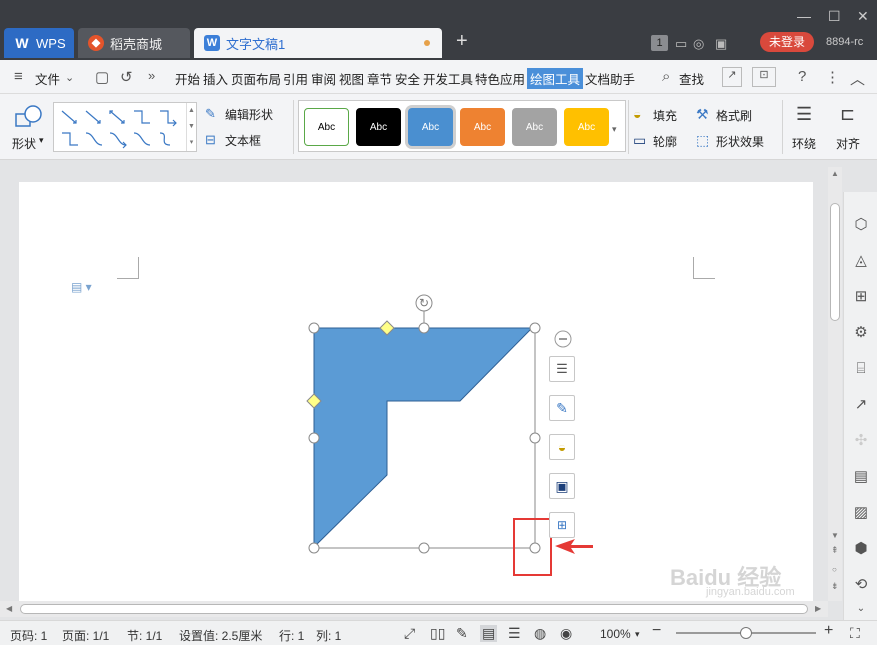 Image resolution: width=877 pixels, height=645 pixels. Describe the element at coordinates (562, 369) in the screenshot. I see `layout-options-button: ☰` at that location.